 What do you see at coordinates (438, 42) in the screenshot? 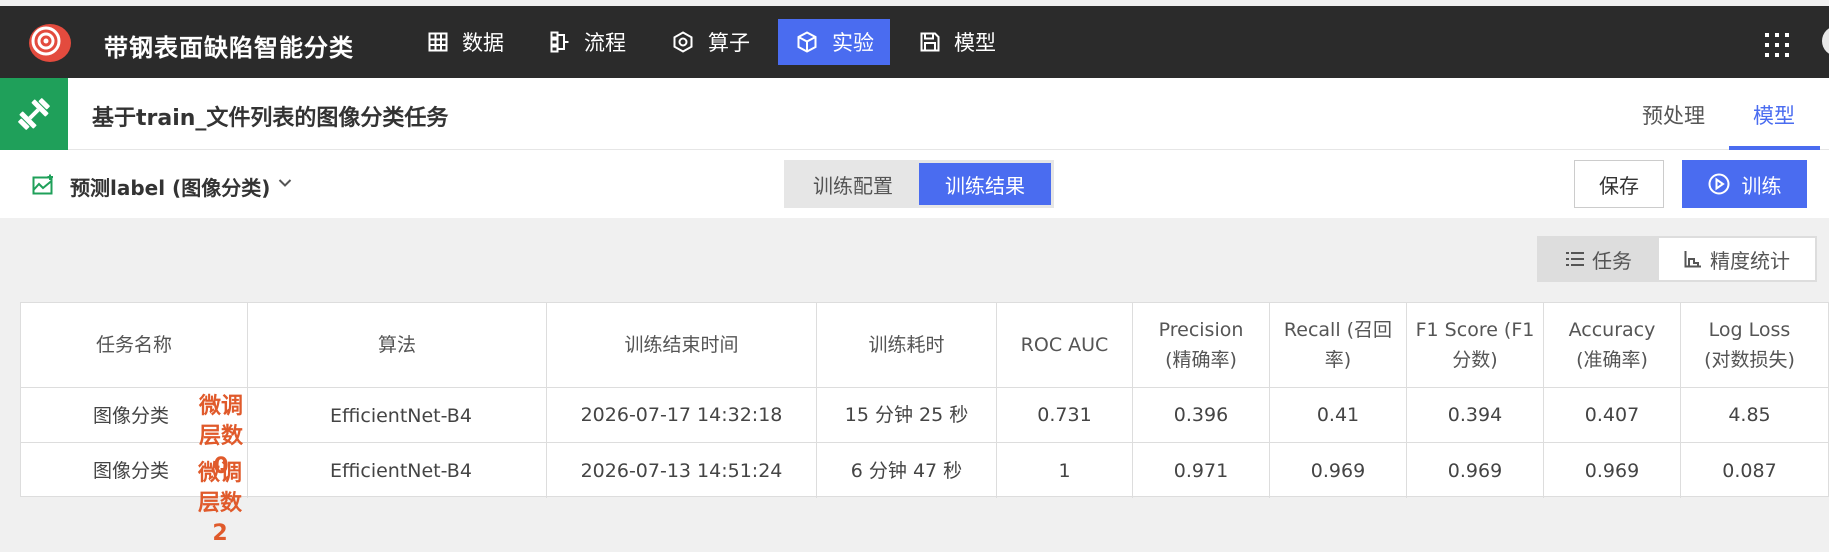
I see `grid-table-icon` at bounding box center [438, 42].